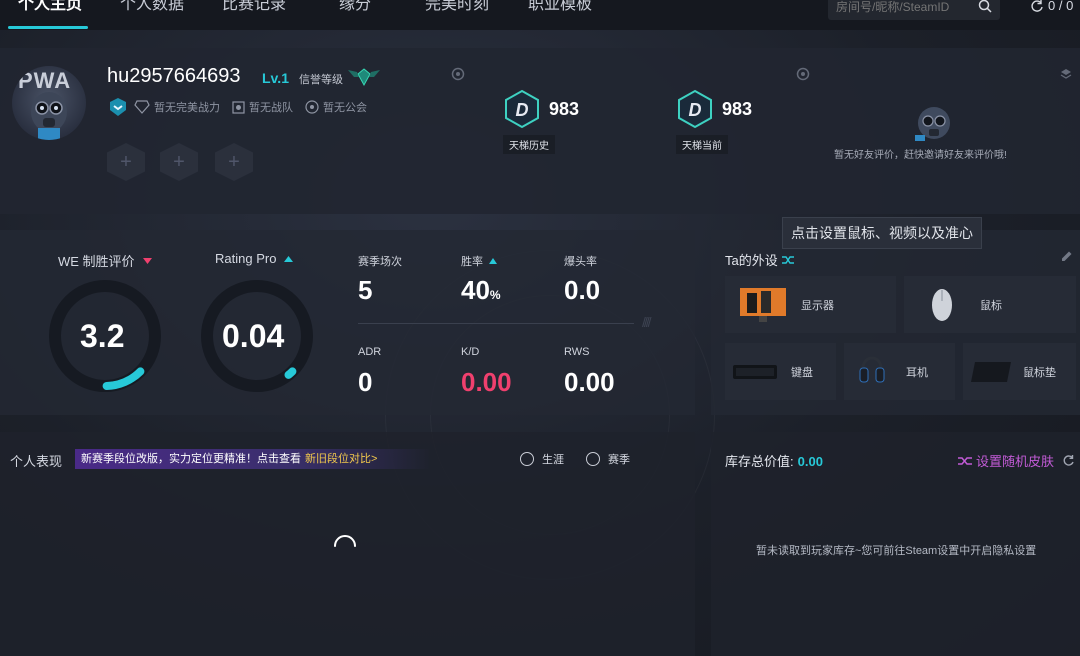 The width and height of the screenshot is (1080, 656). I want to click on credit-wings-icon, so click(364, 77).